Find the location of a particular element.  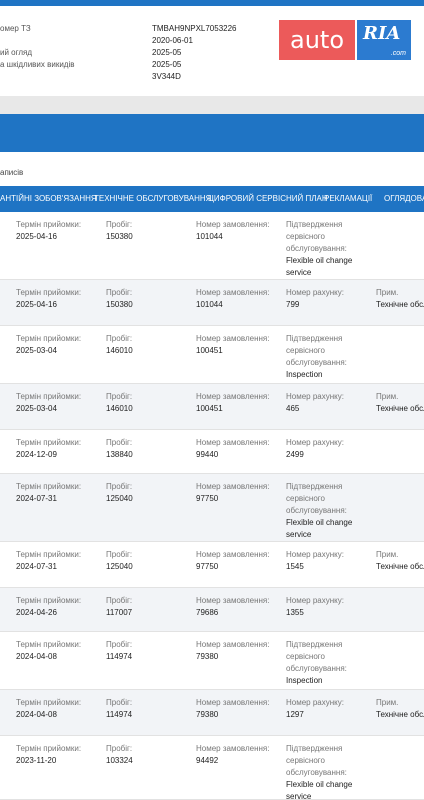

record-cell-c4: Номер рахунку: 1355 is located at coordinates (329, 607).